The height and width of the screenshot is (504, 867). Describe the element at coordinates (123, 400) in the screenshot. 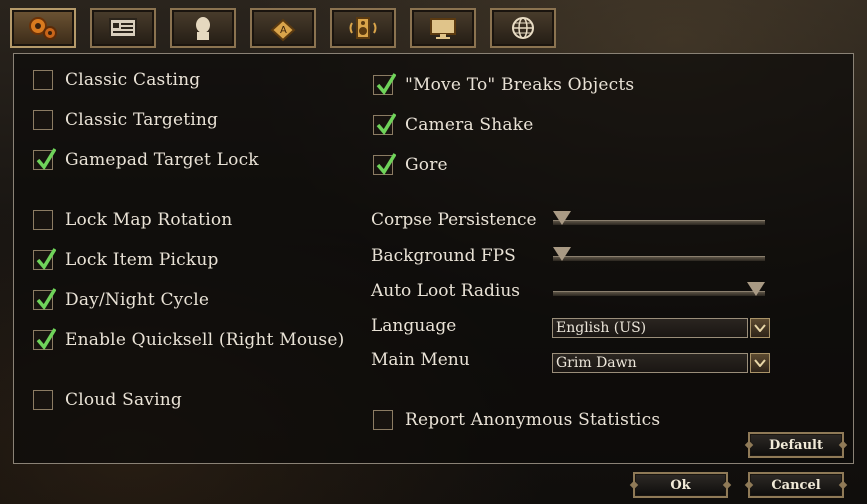

I see `option-label: Cloud Saving` at that location.